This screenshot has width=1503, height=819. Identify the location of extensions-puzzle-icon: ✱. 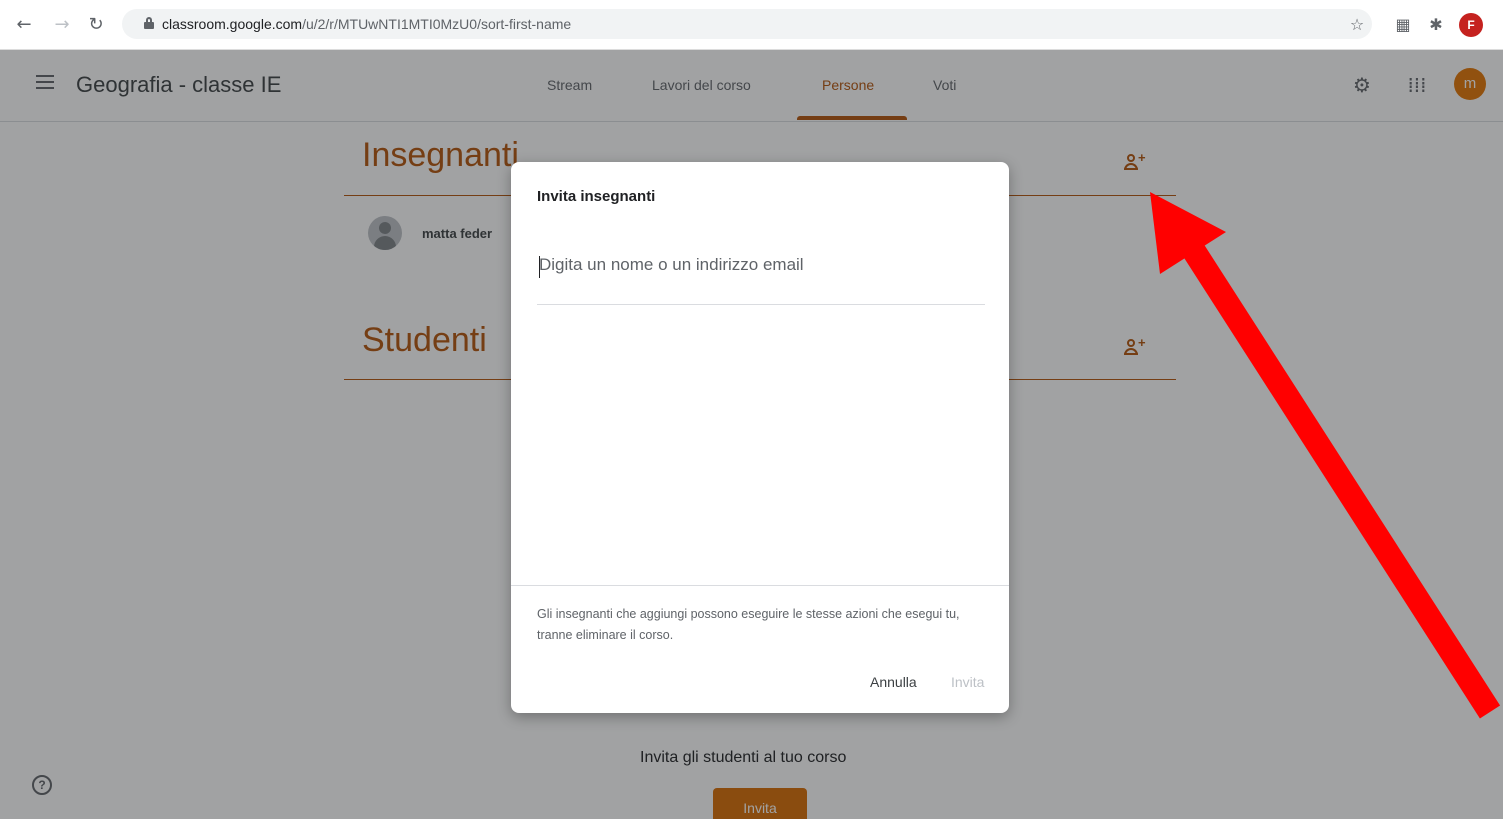
(1436, 25).